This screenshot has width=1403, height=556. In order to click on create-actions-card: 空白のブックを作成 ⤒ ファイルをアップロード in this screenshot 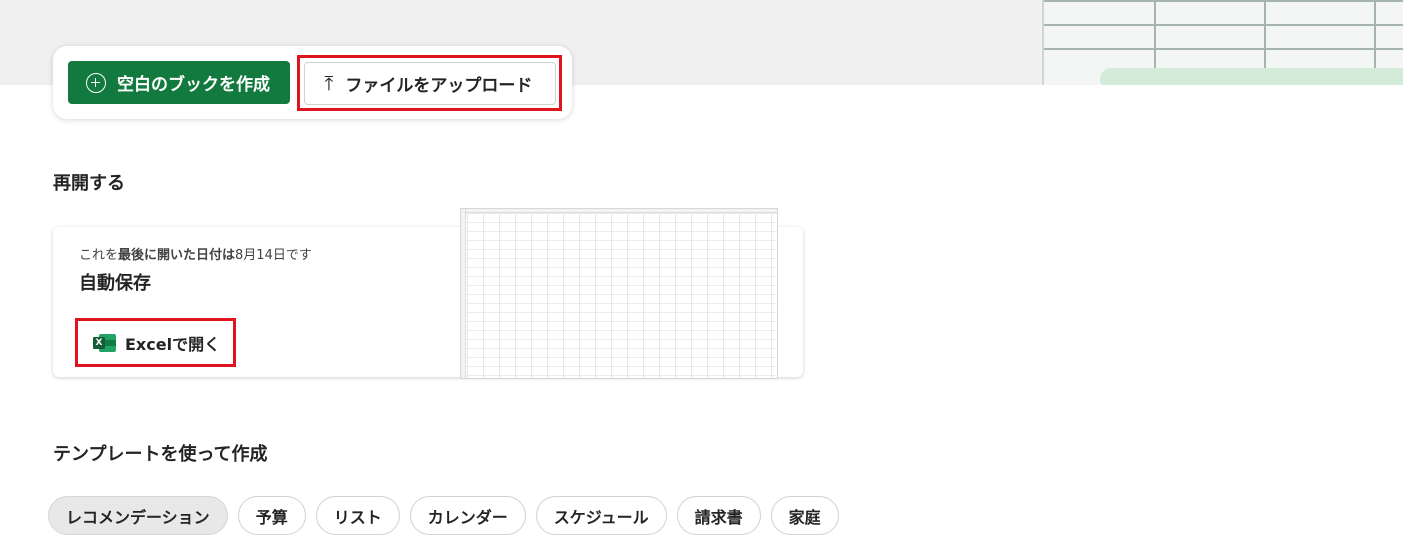, I will do `click(312, 82)`.